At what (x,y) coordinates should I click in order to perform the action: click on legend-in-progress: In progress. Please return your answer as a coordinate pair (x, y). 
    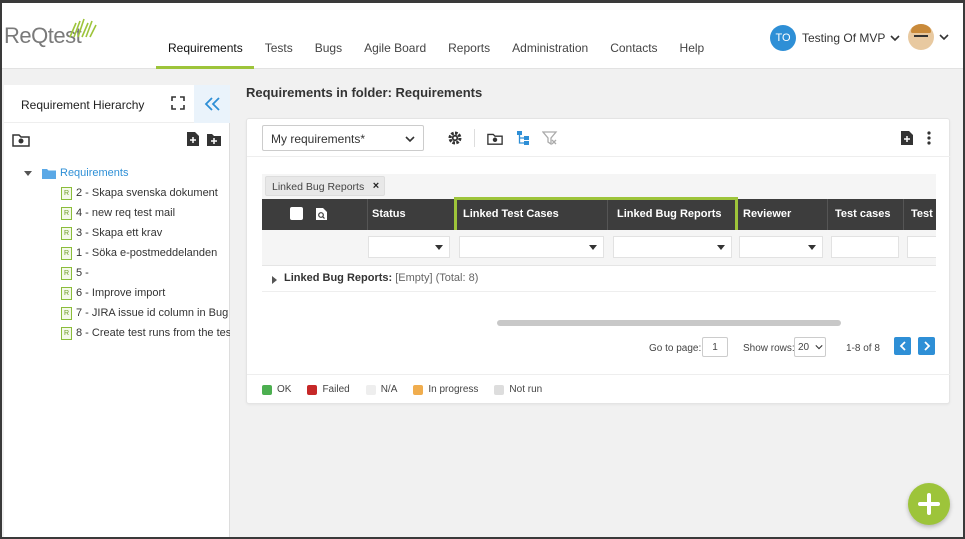
    Looking at the image, I should click on (445, 389).